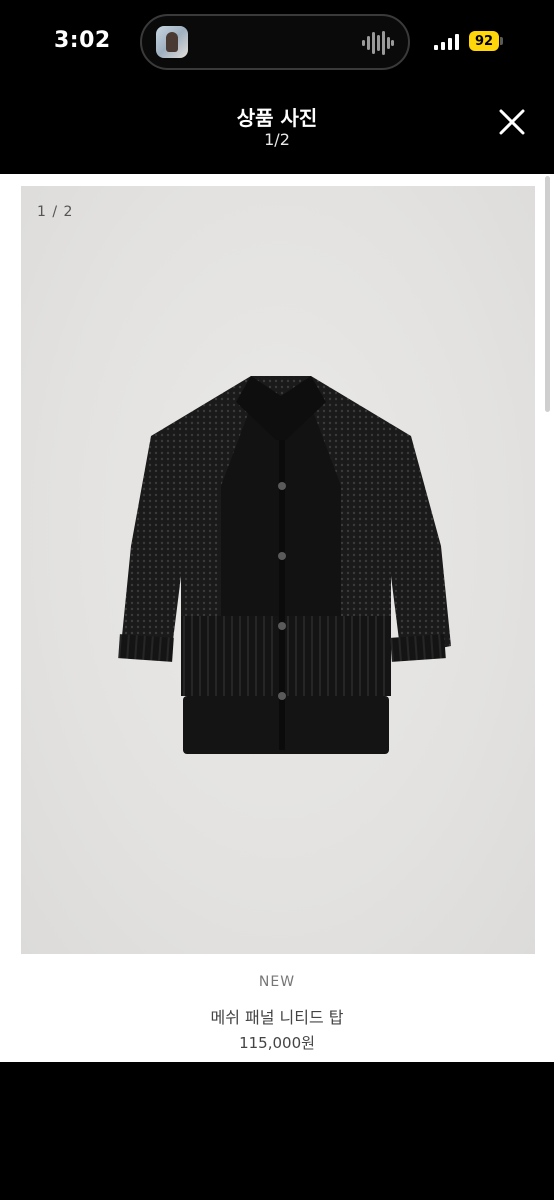 The width and height of the screenshot is (554, 1200). What do you see at coordinates (277, 1043) in the screenshot?
I see `product-price: 115,000원` at bounding box center [277, 1043].